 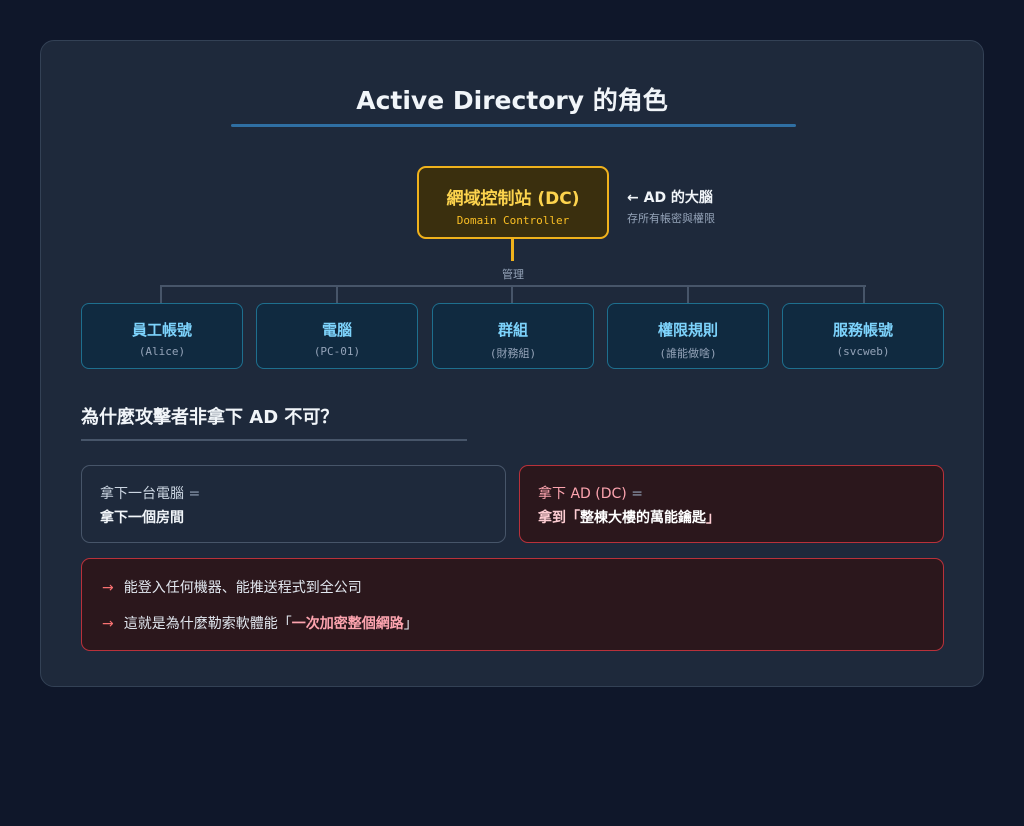 What do you see at coordinates (207, 624) in the screenshot?
I see `impact-text: 這就是為什麼勒索軟體能「` at bounding box center [207, 624].